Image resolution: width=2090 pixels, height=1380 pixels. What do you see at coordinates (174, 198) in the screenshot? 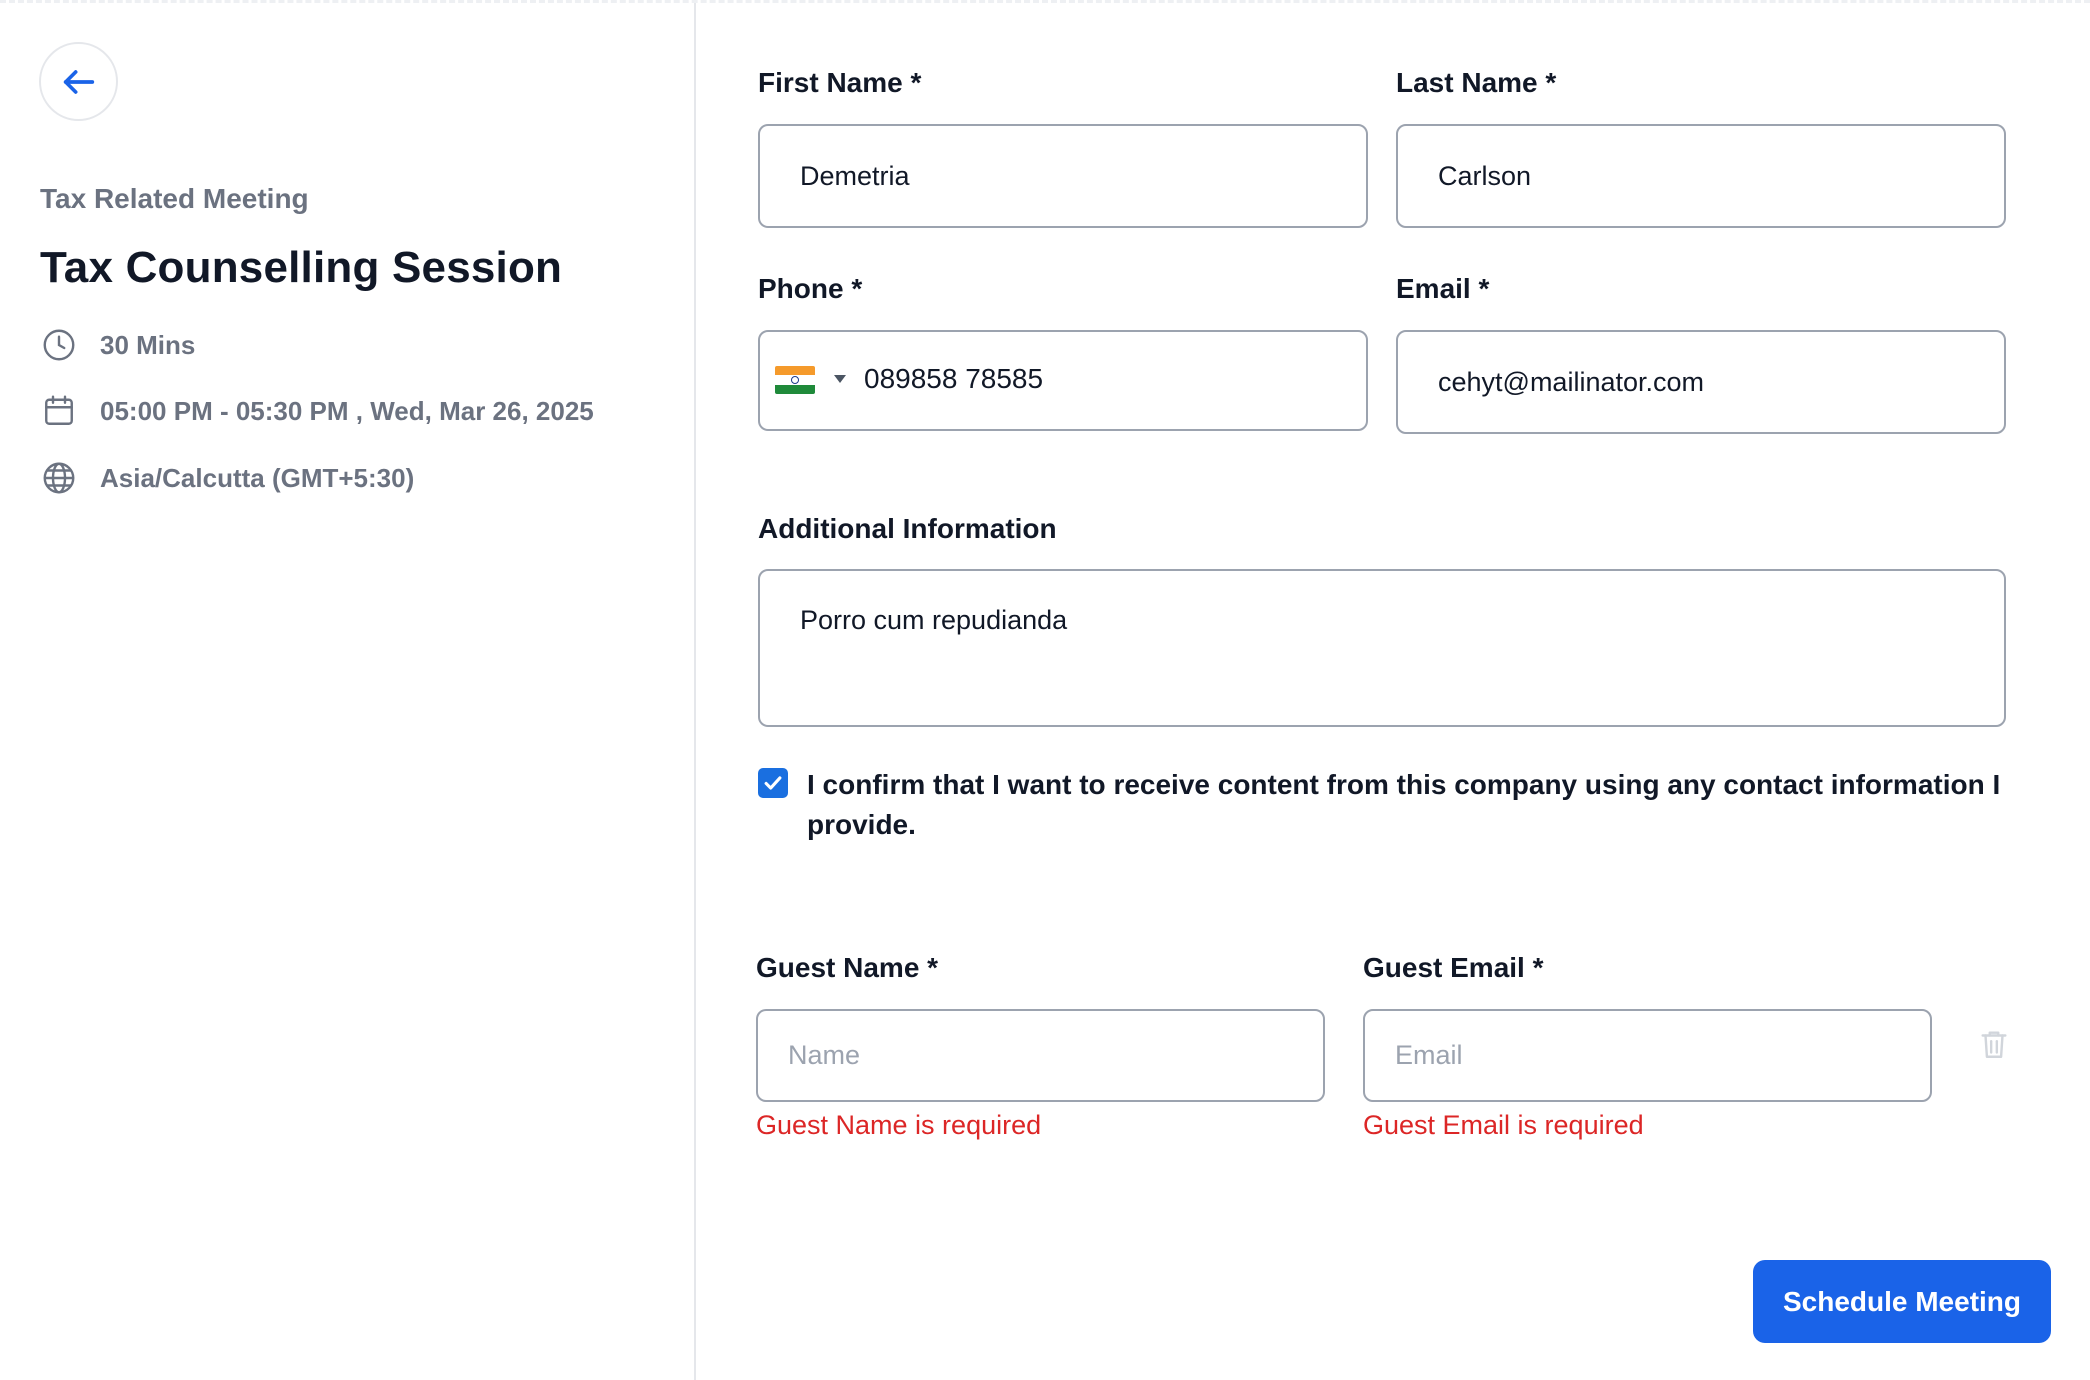
I see `event-category: Tax Related Meeting` at bounding box center [174, 198].